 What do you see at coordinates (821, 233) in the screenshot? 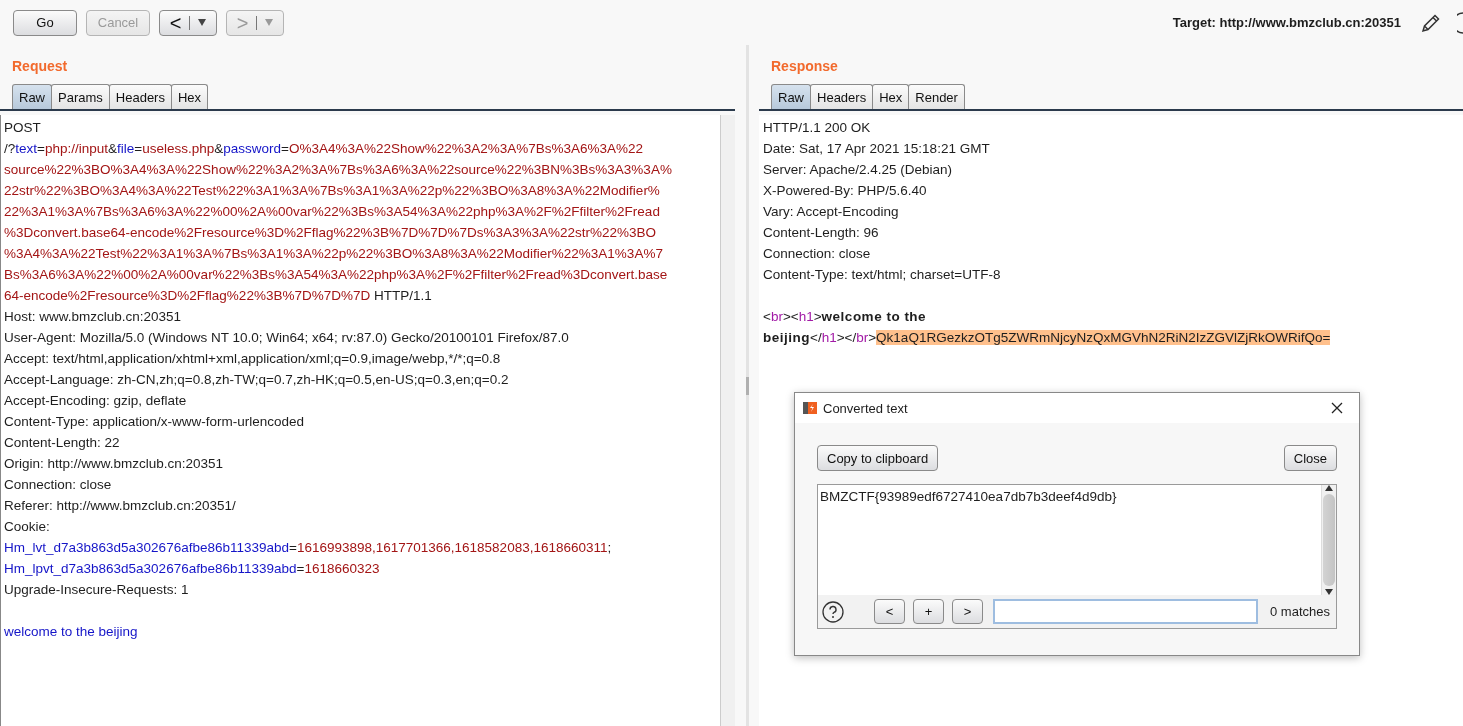
I see `response-line: Content-Length: 96` at bounding box center [821, 233].